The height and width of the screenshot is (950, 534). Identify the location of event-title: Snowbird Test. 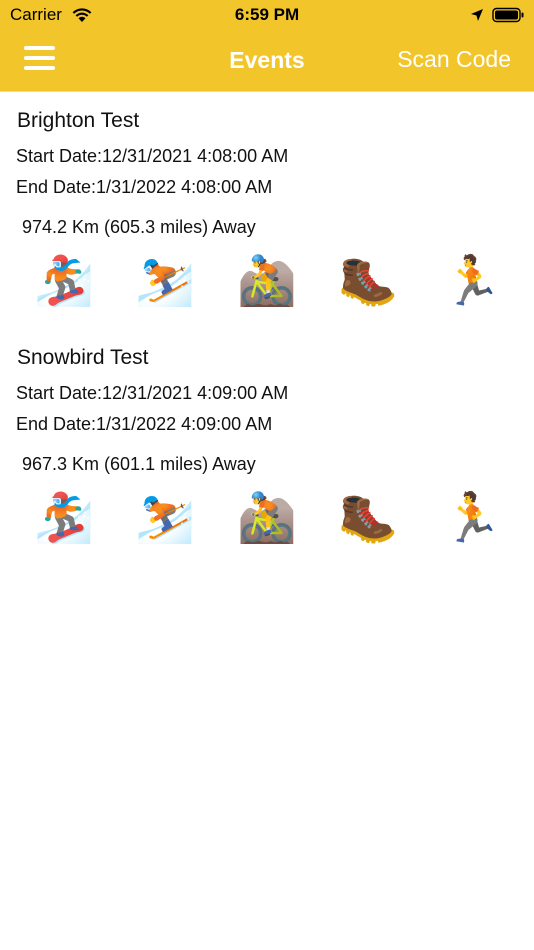
(83, 357).